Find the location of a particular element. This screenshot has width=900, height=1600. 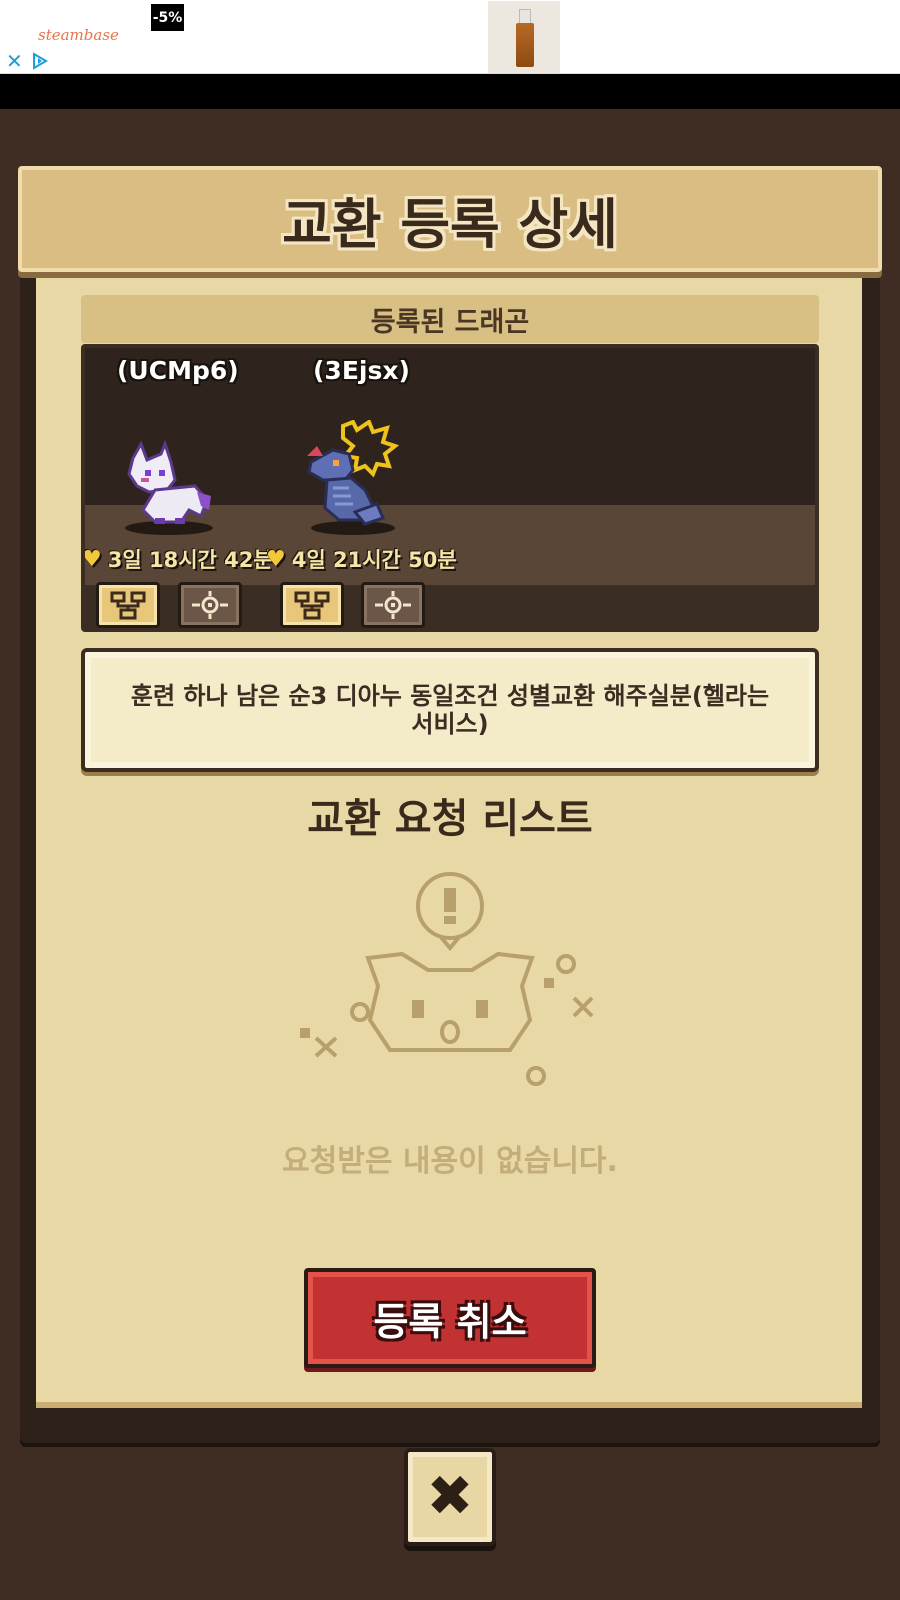

dragon-name: (3Ejsx) is located at coordinates (361, 370).